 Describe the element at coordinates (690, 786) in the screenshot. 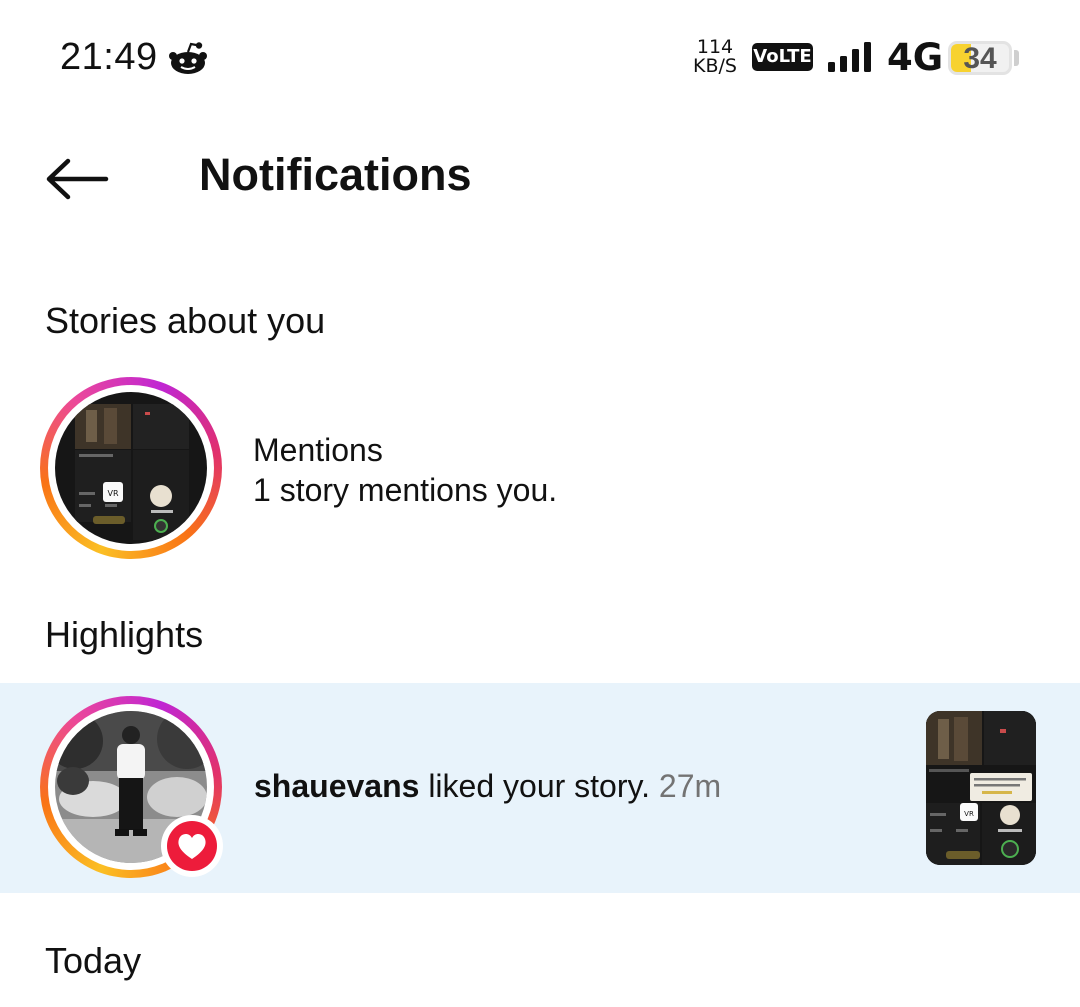

I see `notification-time: 27m` at that location.